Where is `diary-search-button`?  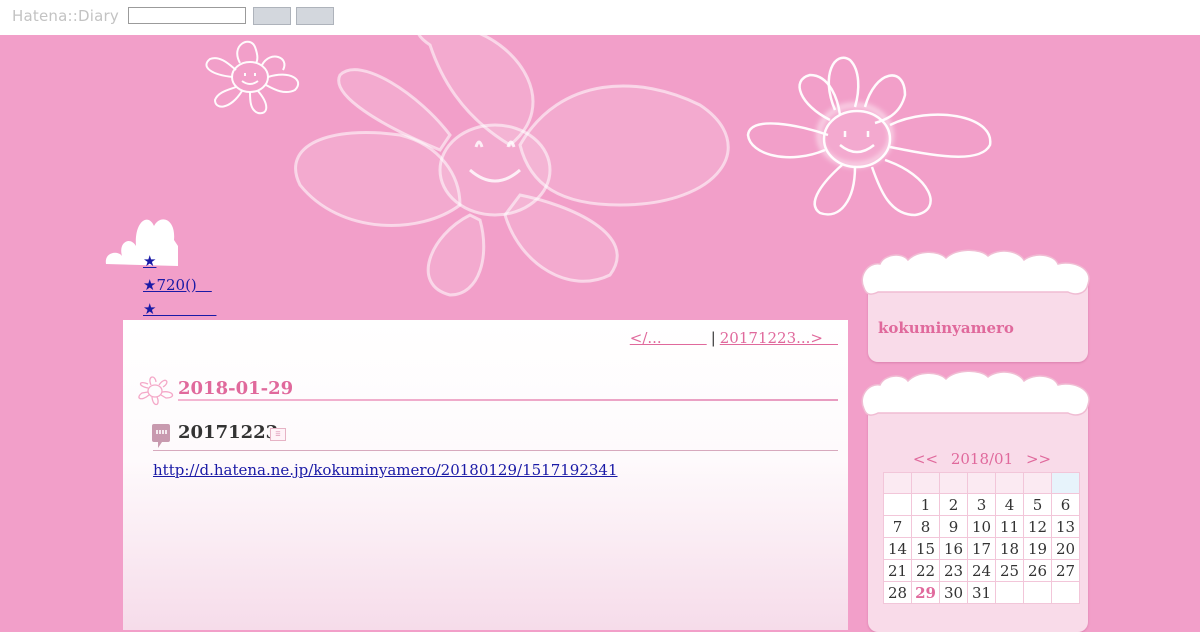
diary-search-button is located at coordinates (315, 16).